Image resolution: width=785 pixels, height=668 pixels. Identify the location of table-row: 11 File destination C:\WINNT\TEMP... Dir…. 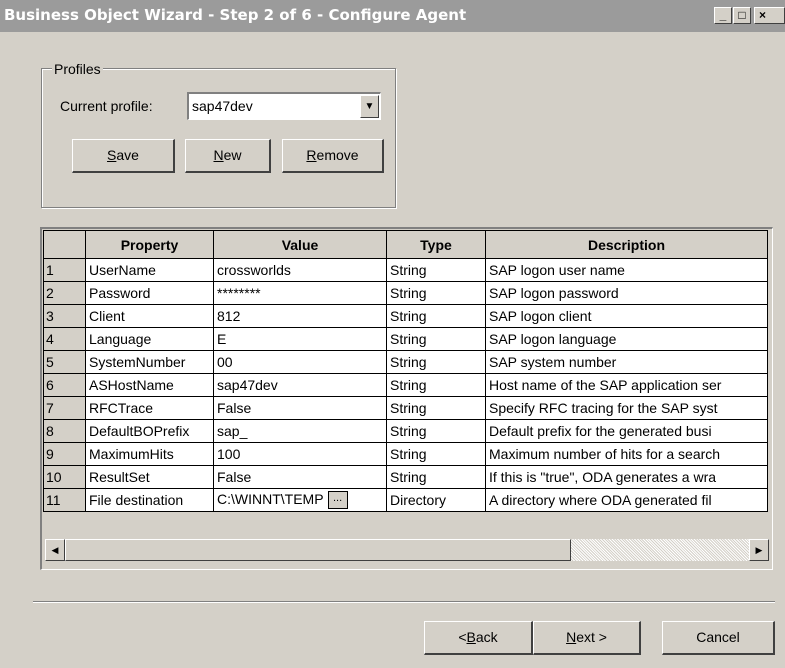
(405, 500).